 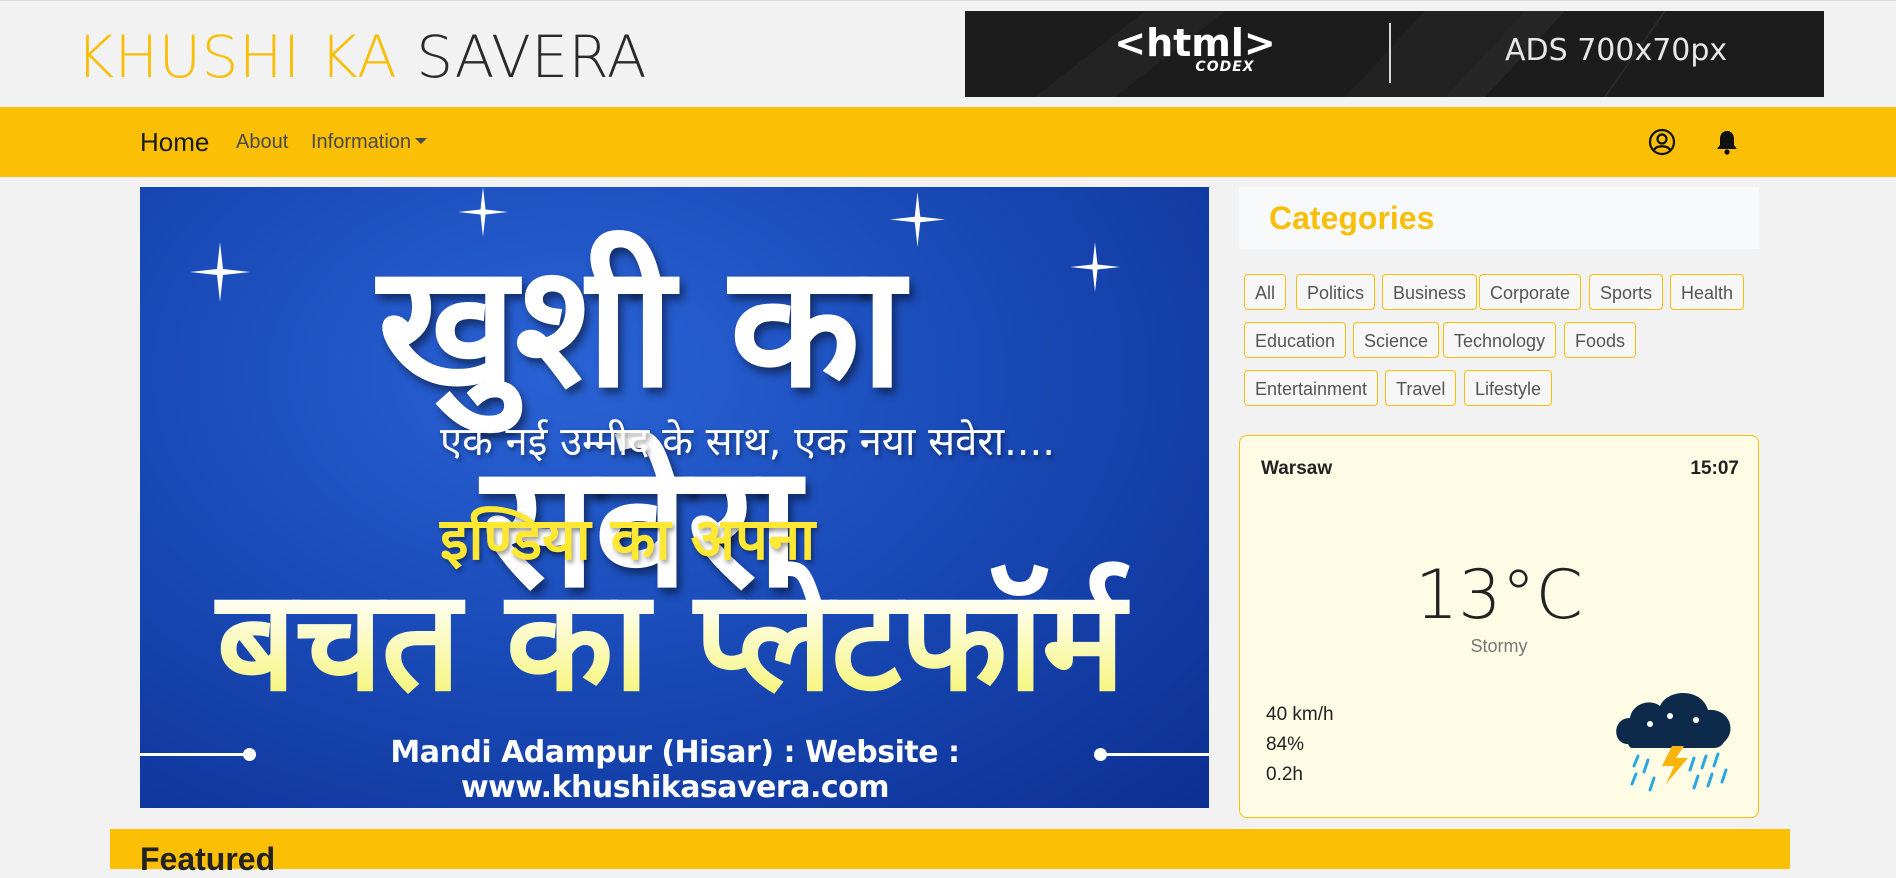 What do you see at coordinates (1421, 388) in the screenshot?
I see `tag-travel: Travel` at bounding box center [1421, 388].